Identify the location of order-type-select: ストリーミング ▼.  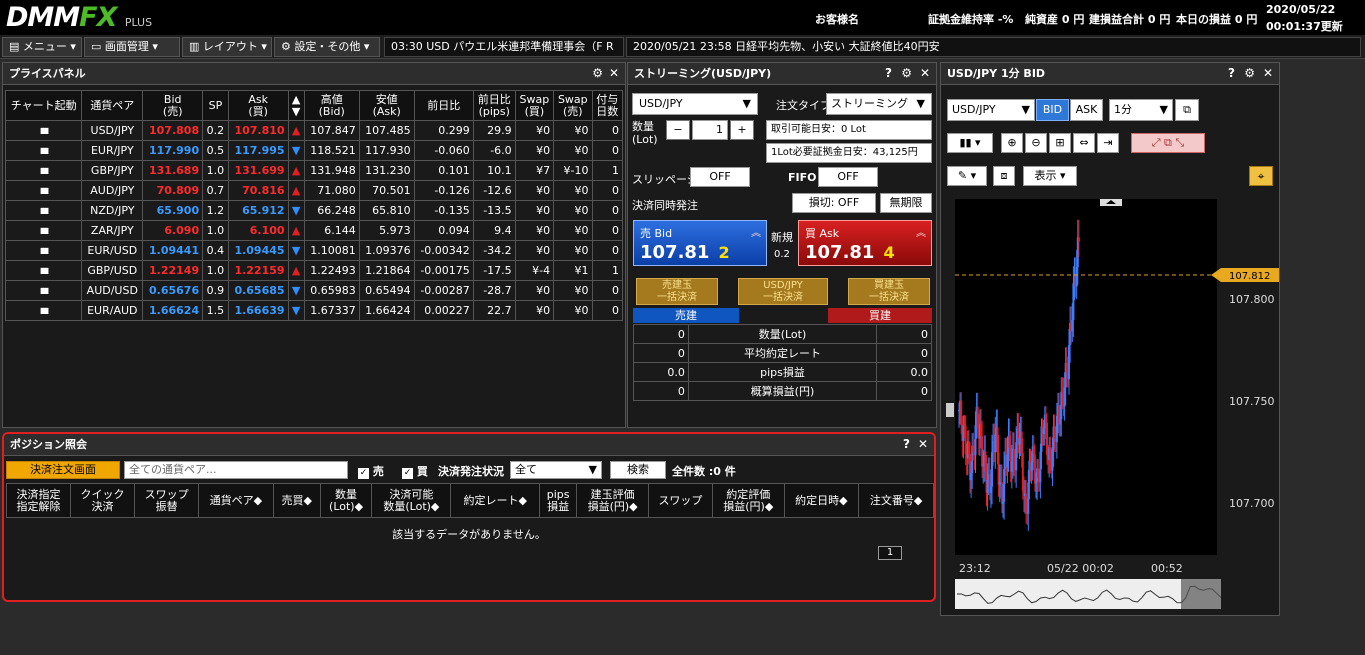
(879, 104).